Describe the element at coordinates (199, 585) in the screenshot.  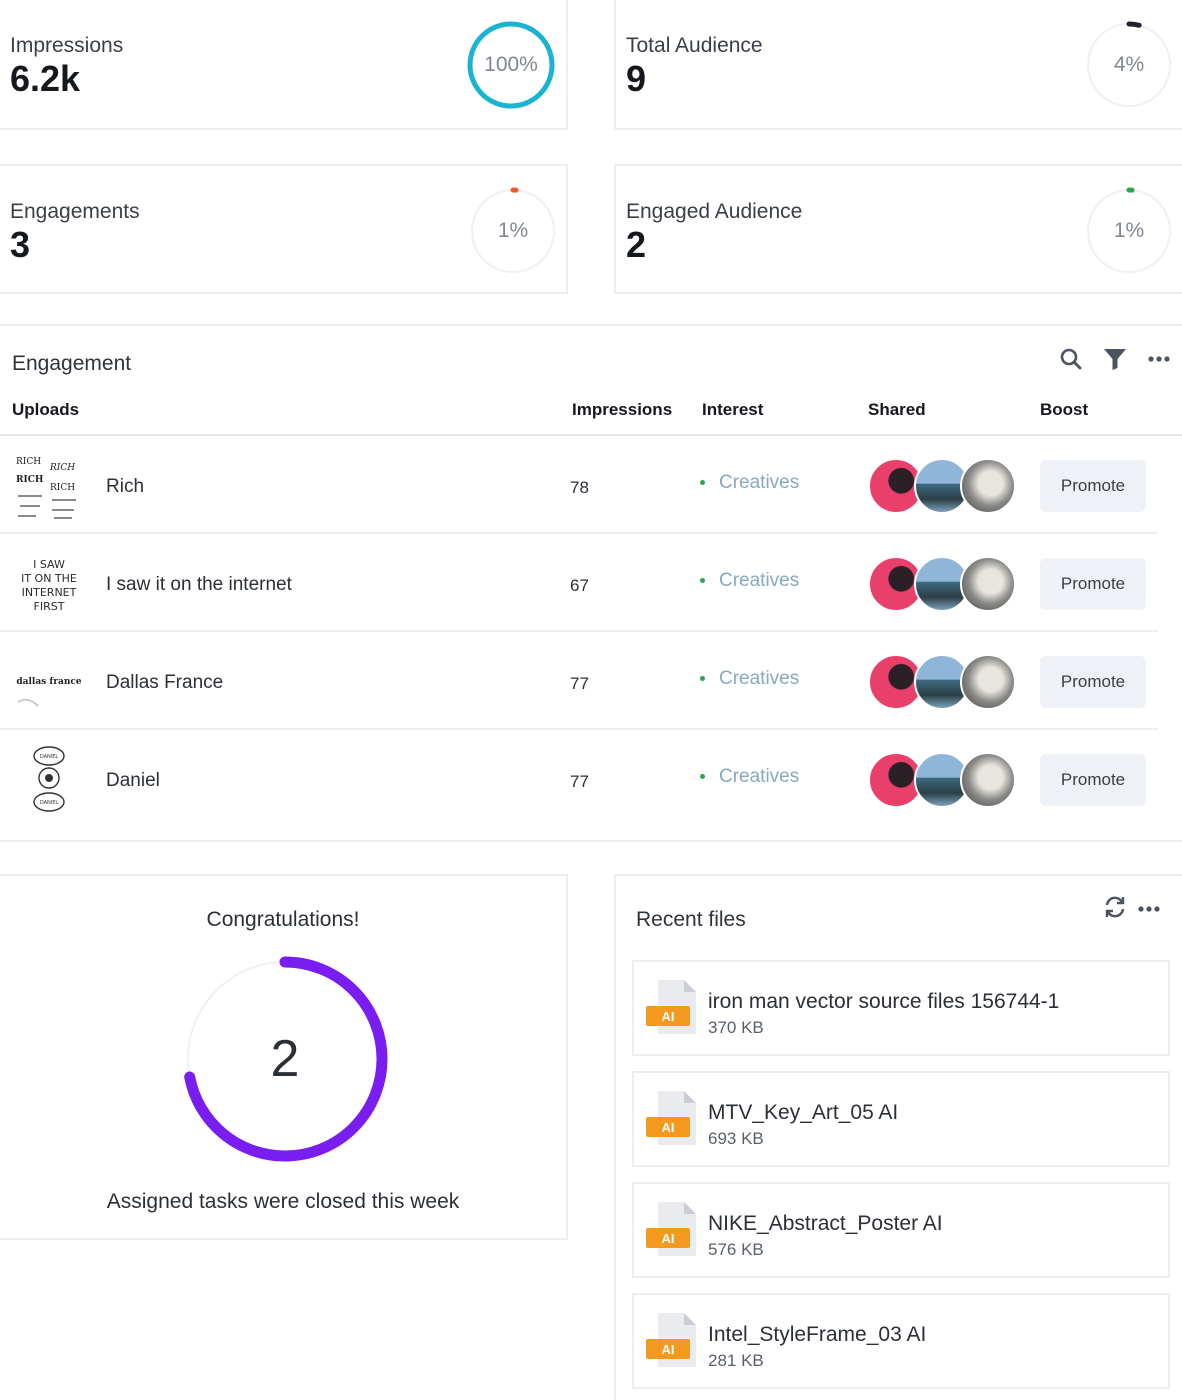
I see `upload-name: I saw it on the internet` at that location.